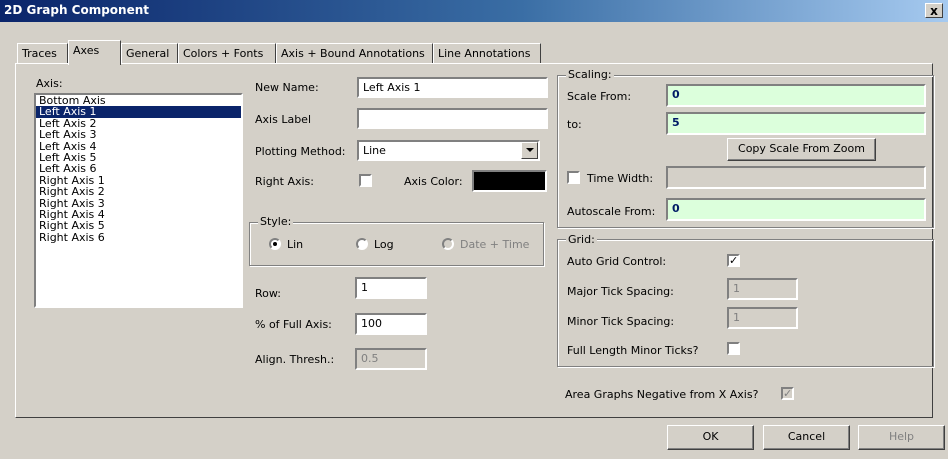 The width and height of the screenshot is (948, 459). Describe the element at coordinates (452, 118) in the screenshot. I see `axis-label-input` at that location.